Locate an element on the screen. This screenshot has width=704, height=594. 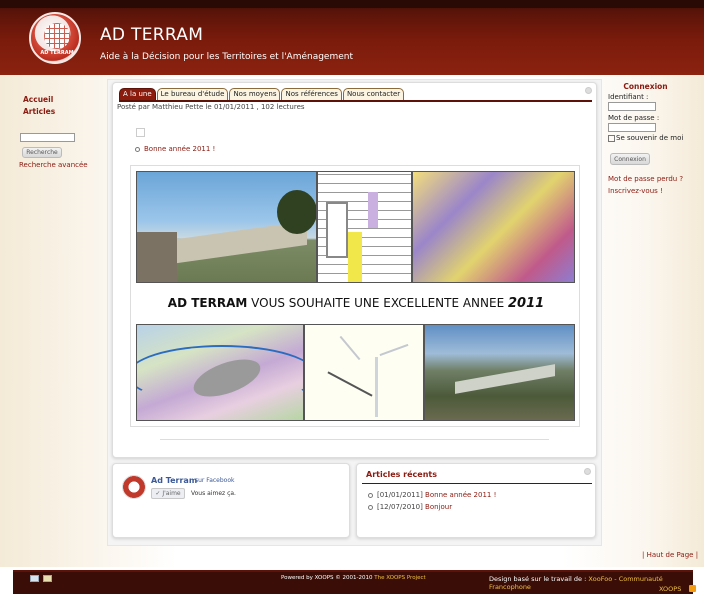
search-button: Recherche is located at coordinates (42, 152).